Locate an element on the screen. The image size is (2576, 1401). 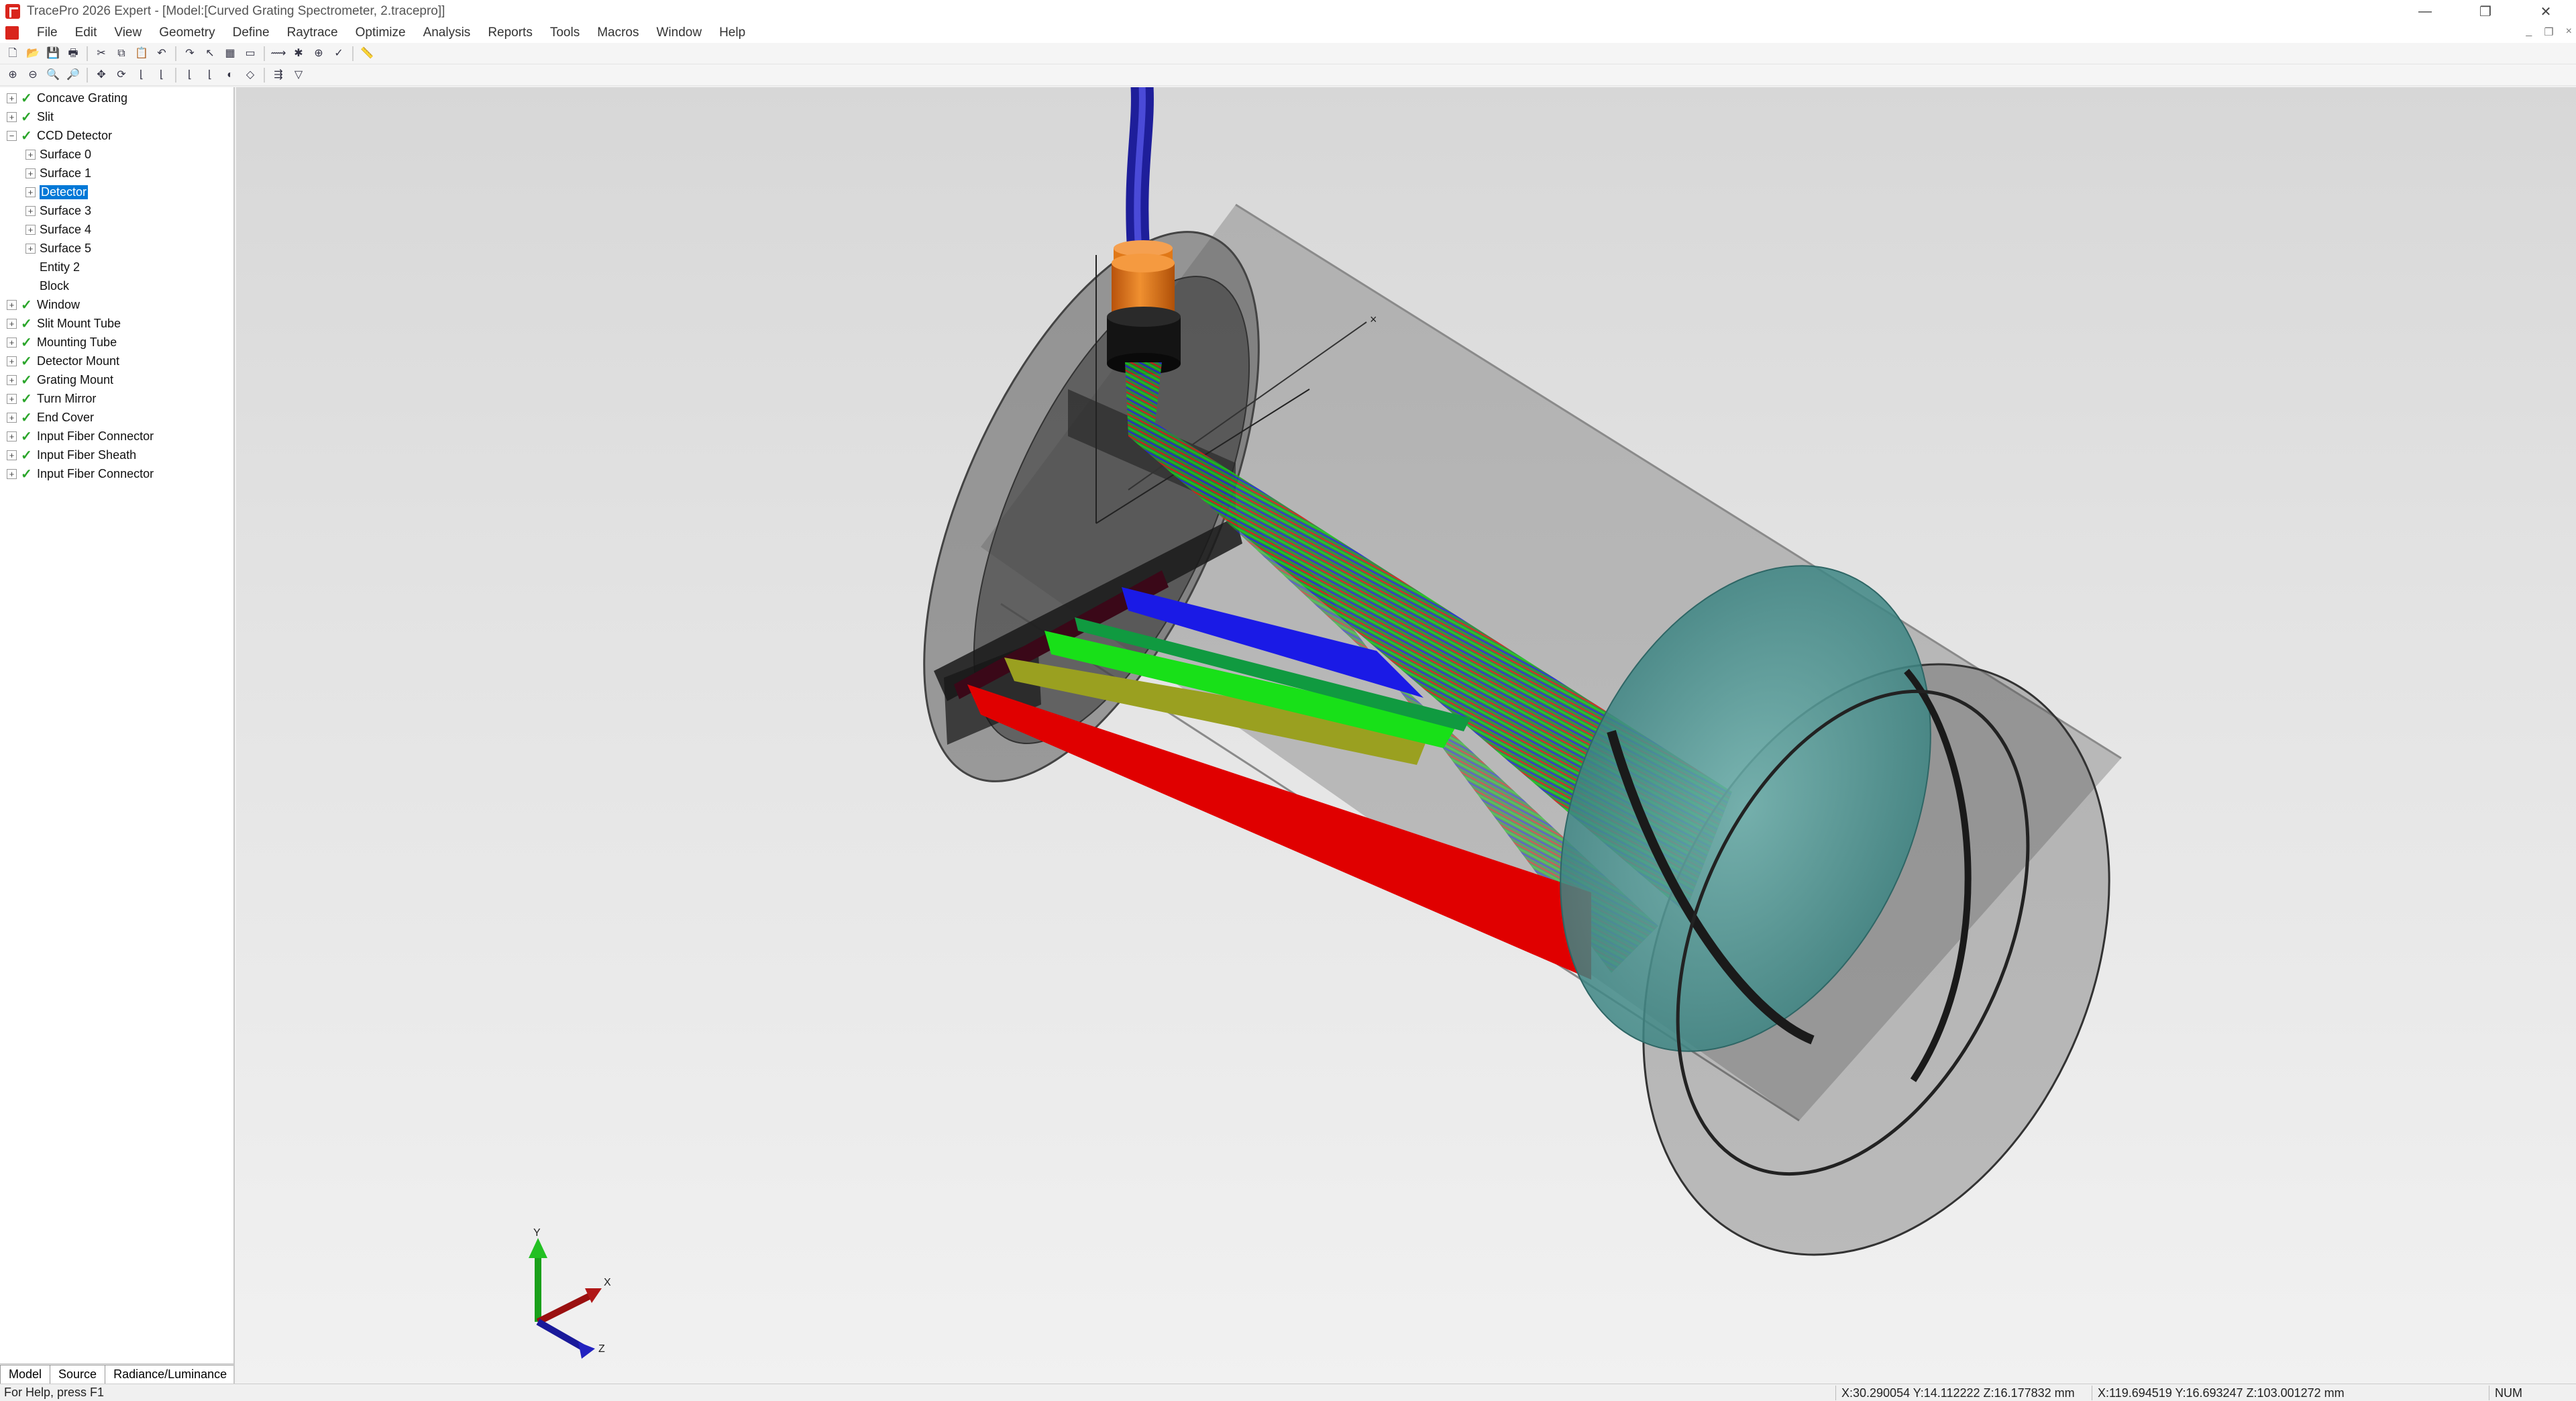
tree-item: + Surface 0 is located at coordinates (116, 155).